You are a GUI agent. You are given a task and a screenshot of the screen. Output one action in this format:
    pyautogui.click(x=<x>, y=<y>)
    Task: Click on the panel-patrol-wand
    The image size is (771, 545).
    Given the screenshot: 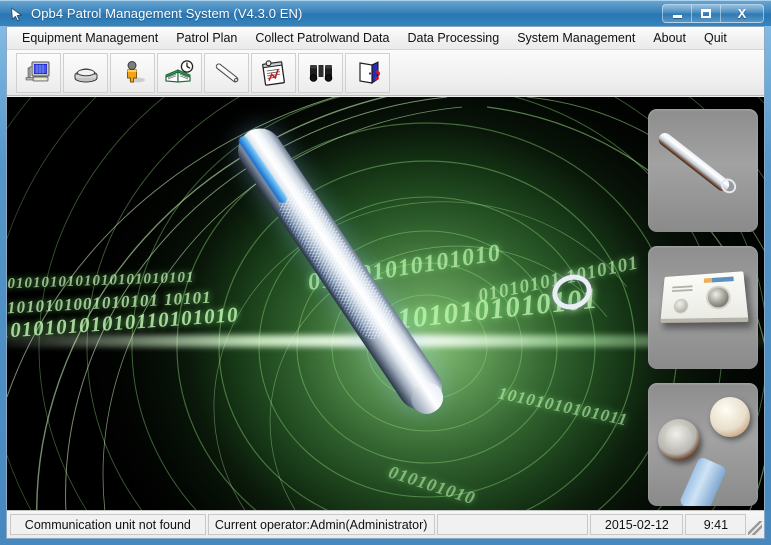 What is the action you would take?
    pyautogui.click(x=703, y=170)
    